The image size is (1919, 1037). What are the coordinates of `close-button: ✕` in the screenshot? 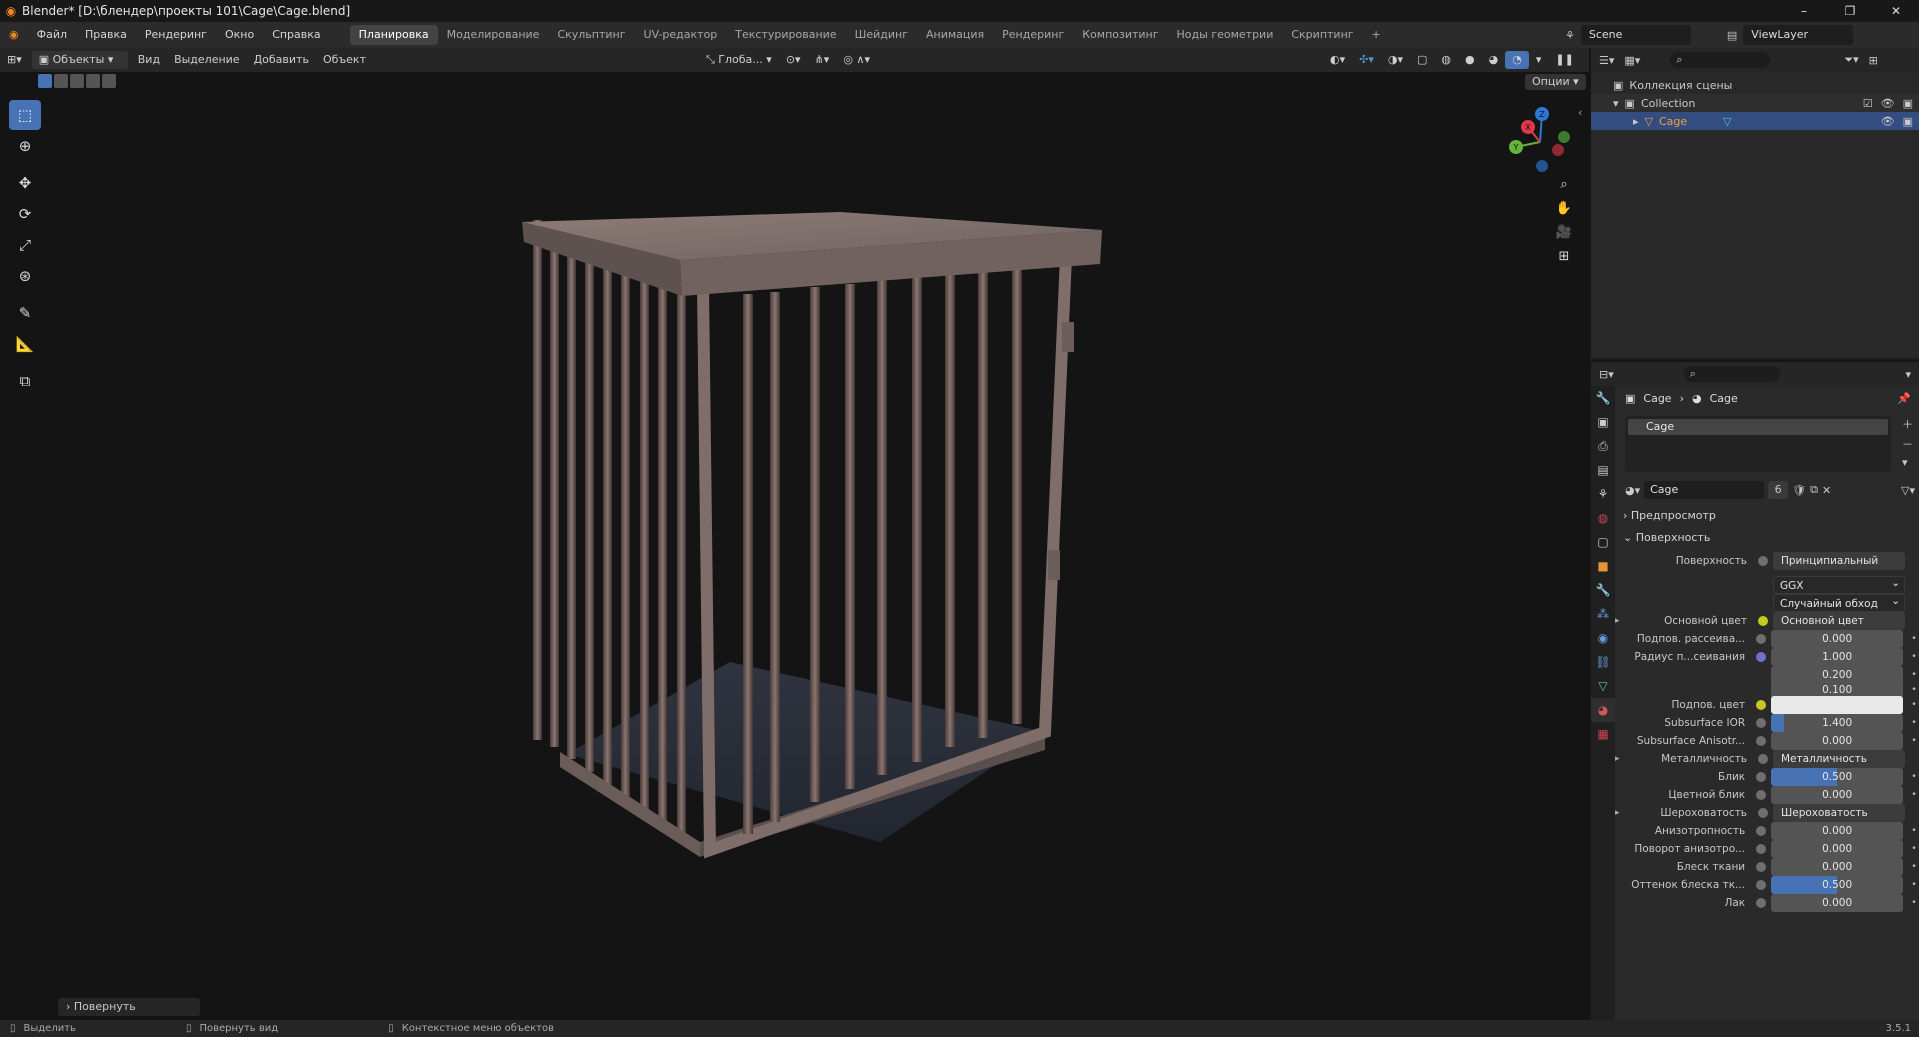 It's located at (1896, 11).